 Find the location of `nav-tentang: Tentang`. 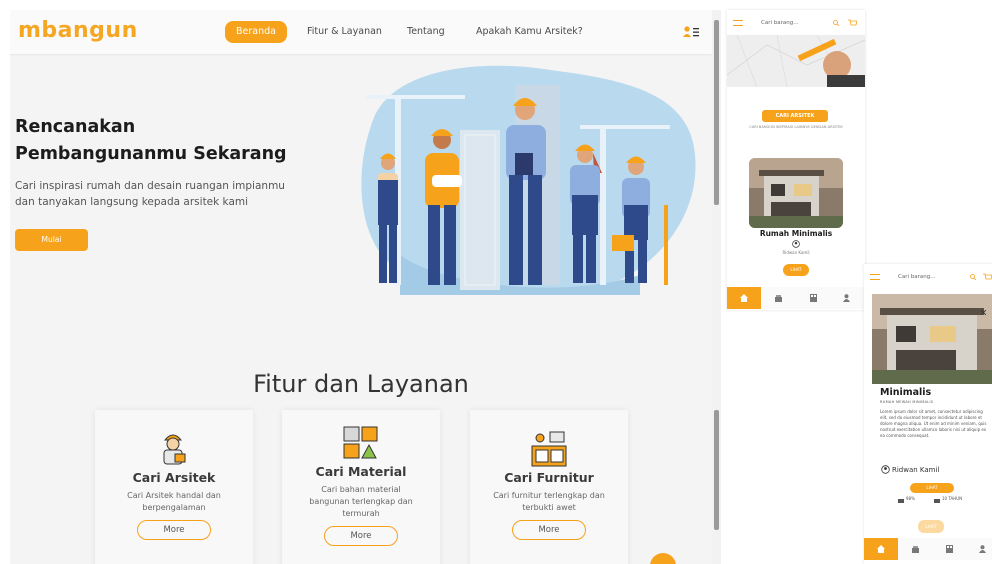

nav-tentang: Tentang is located at coordinates (426, 31).